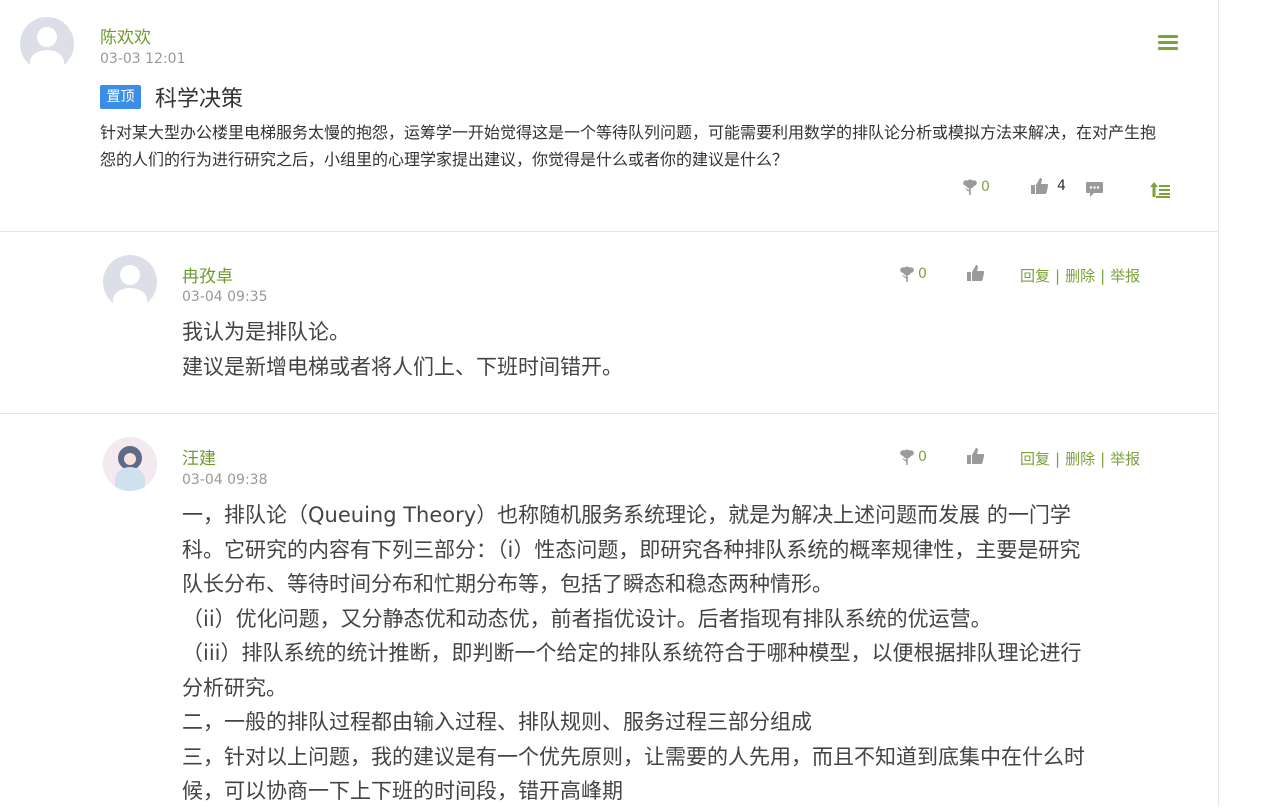 The width and height of the screenshot is (1267, 809). I want to click on pin-top-button, so click(1160, 190).